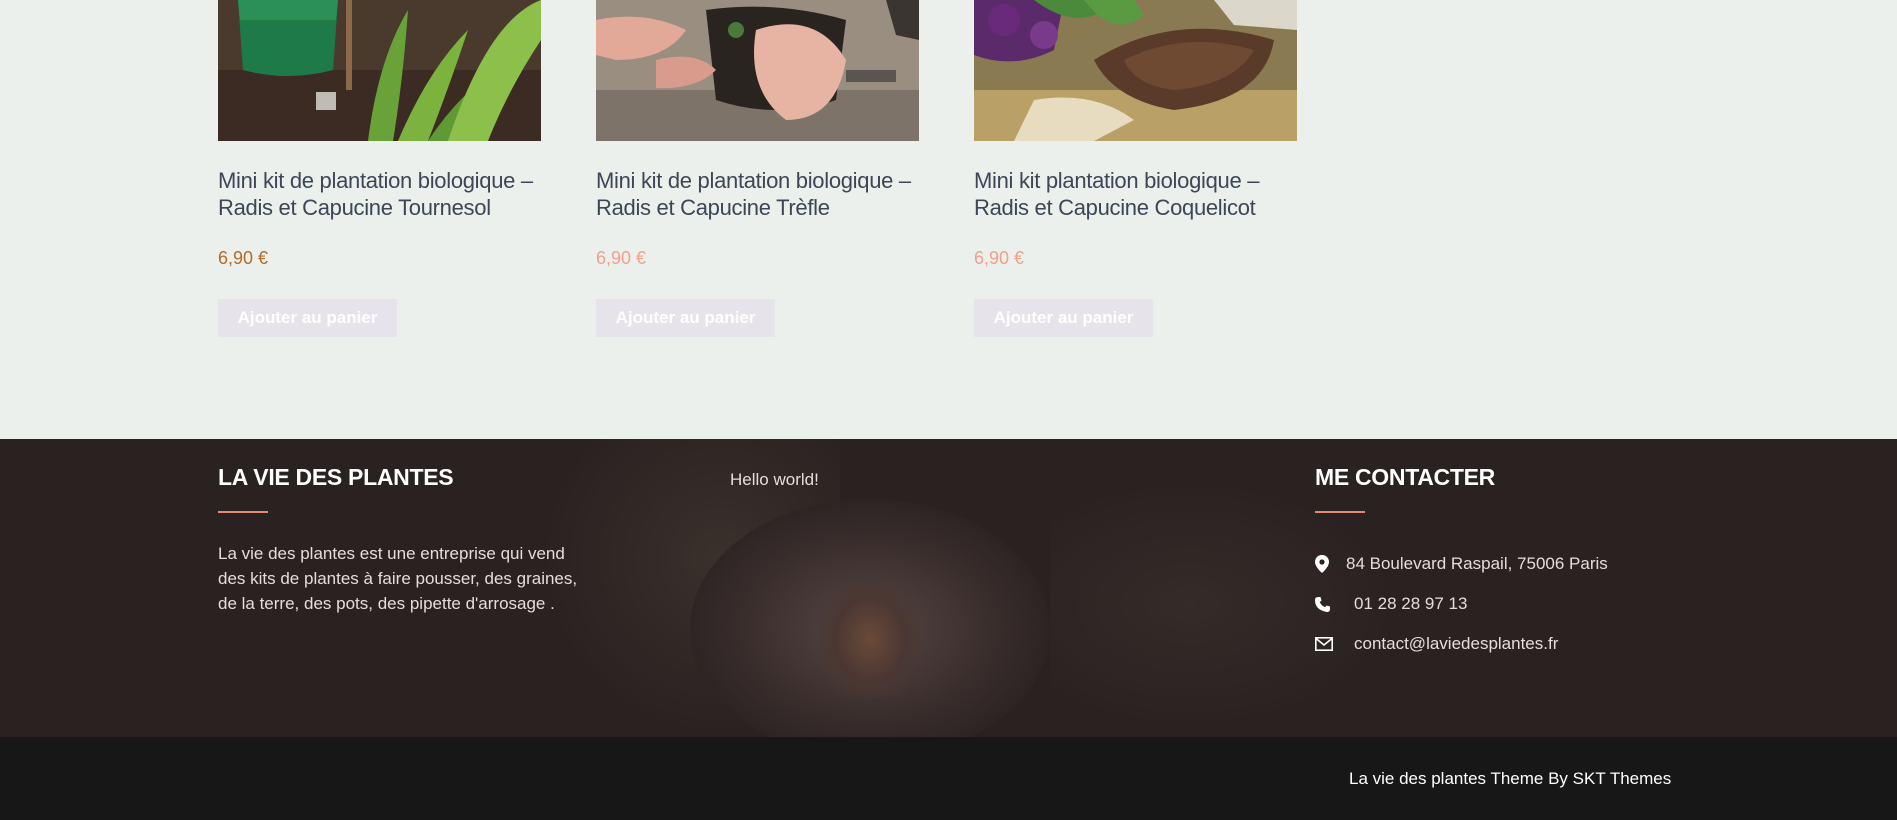 The image size is (1897, 820). I want to click on footer-recent-posts: Hello world!, so click(774, 479).